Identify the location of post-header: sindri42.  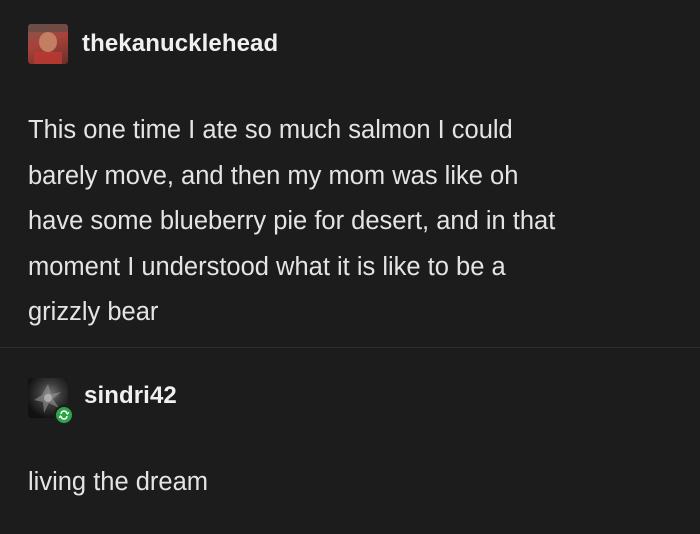
(102, 401).